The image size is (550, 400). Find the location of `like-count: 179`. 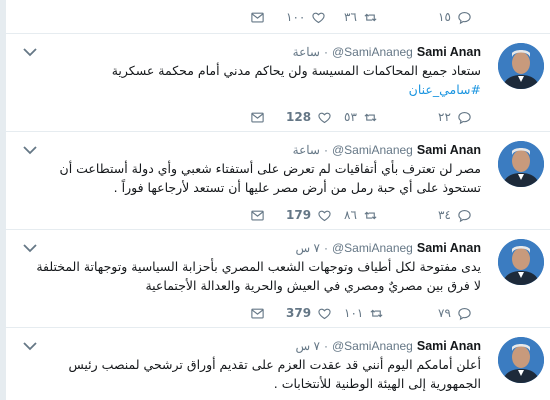

like-count: 179 is located at coordinates (299, 215).